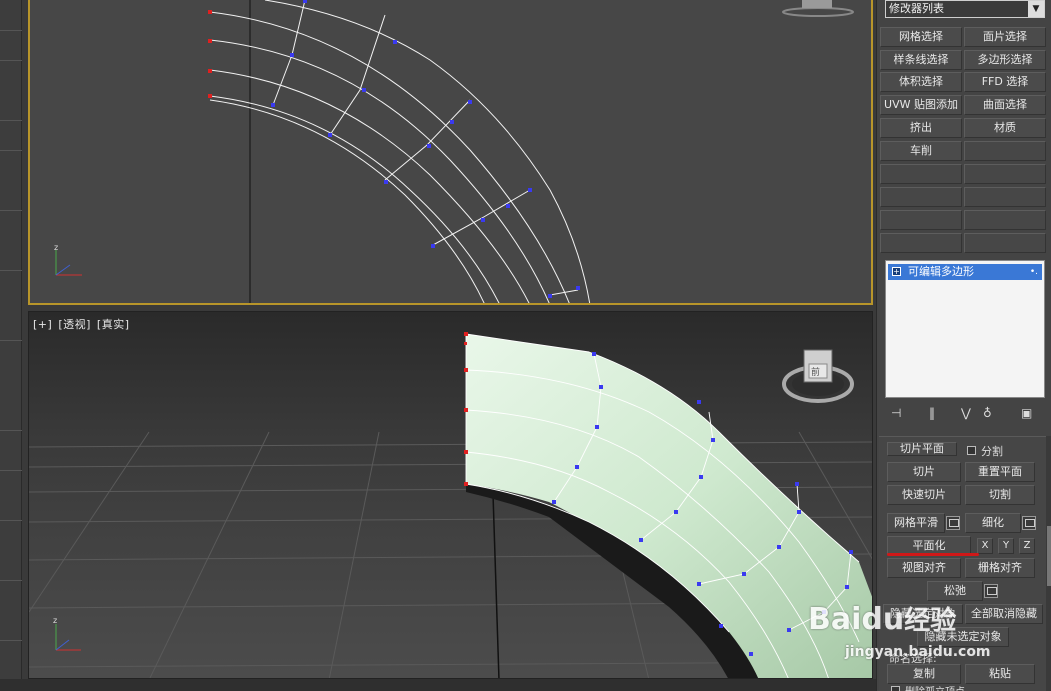 The width and height of the screenshot is (1051, 691). Describe the element at coordinates (896, 271) in the screenshot. I see `expand-icon: +` at that location.